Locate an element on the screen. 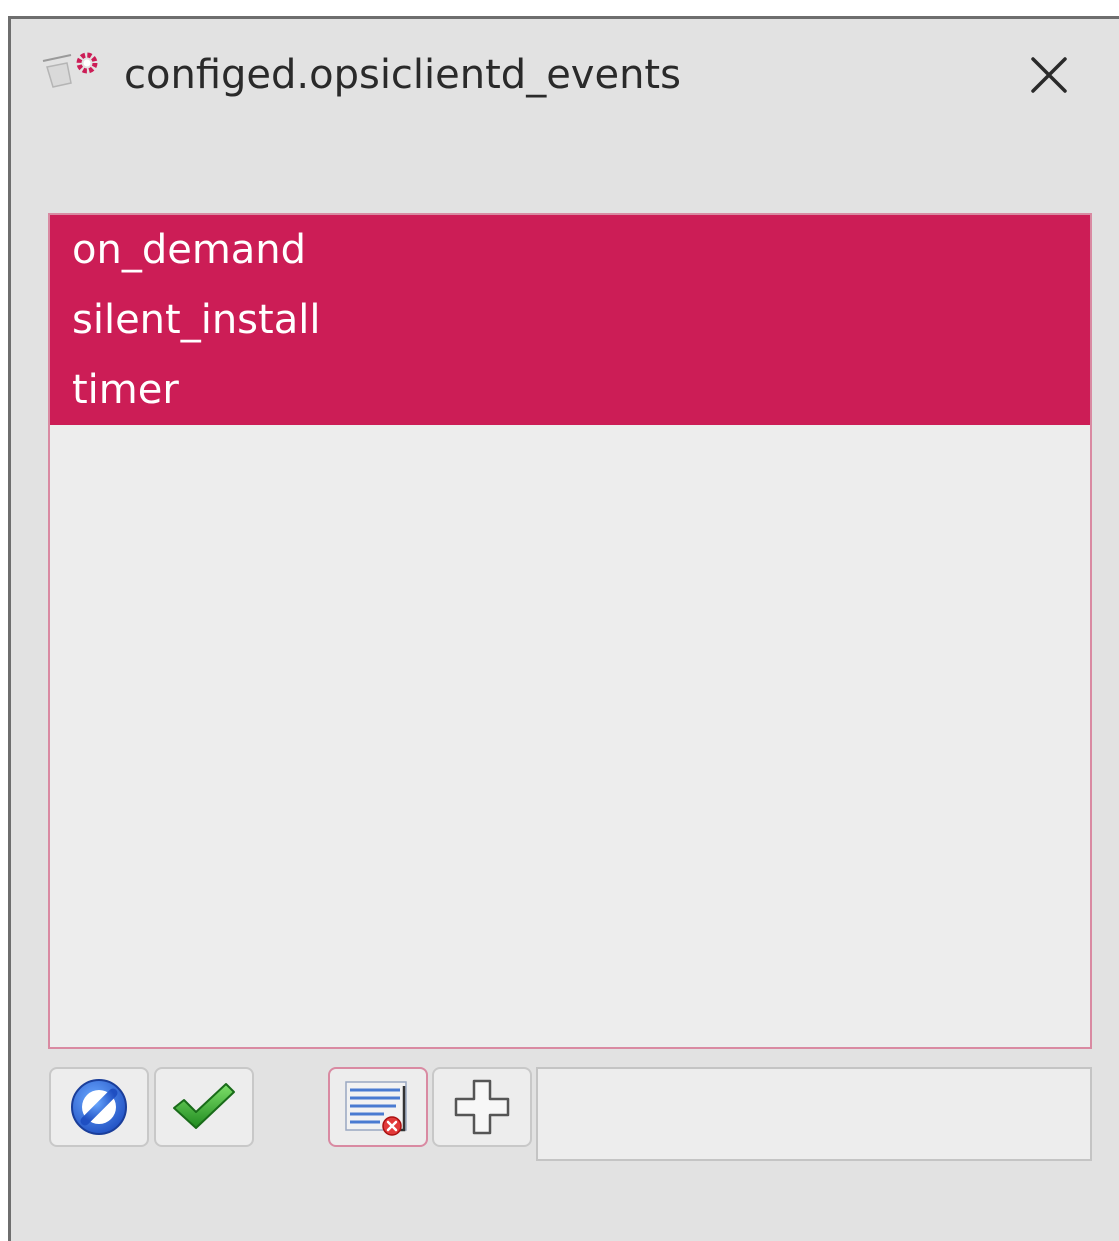  app-gear-icon is located at coordinates (70, 70).